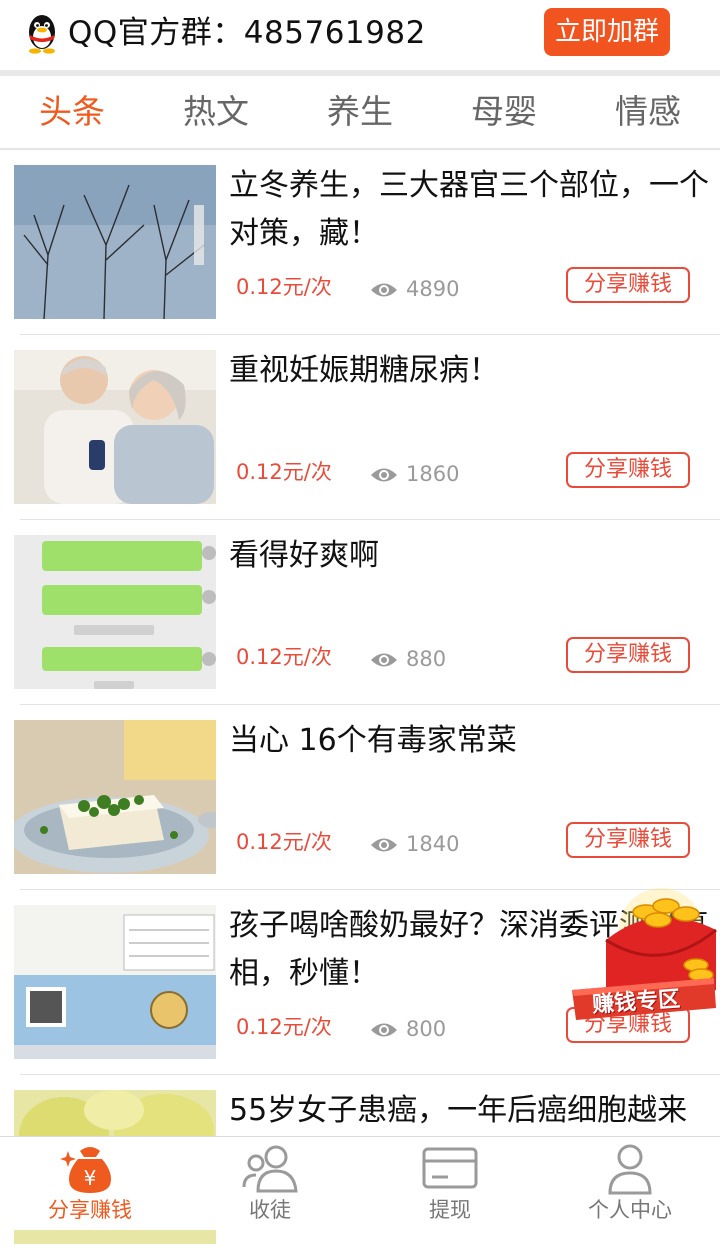 Image resolution: width=720 pixels, height=1260 pixels. Describe the element at coordinates (216, 112) in the screenshot. I see `tab-hot-articles: 热文` at that location.